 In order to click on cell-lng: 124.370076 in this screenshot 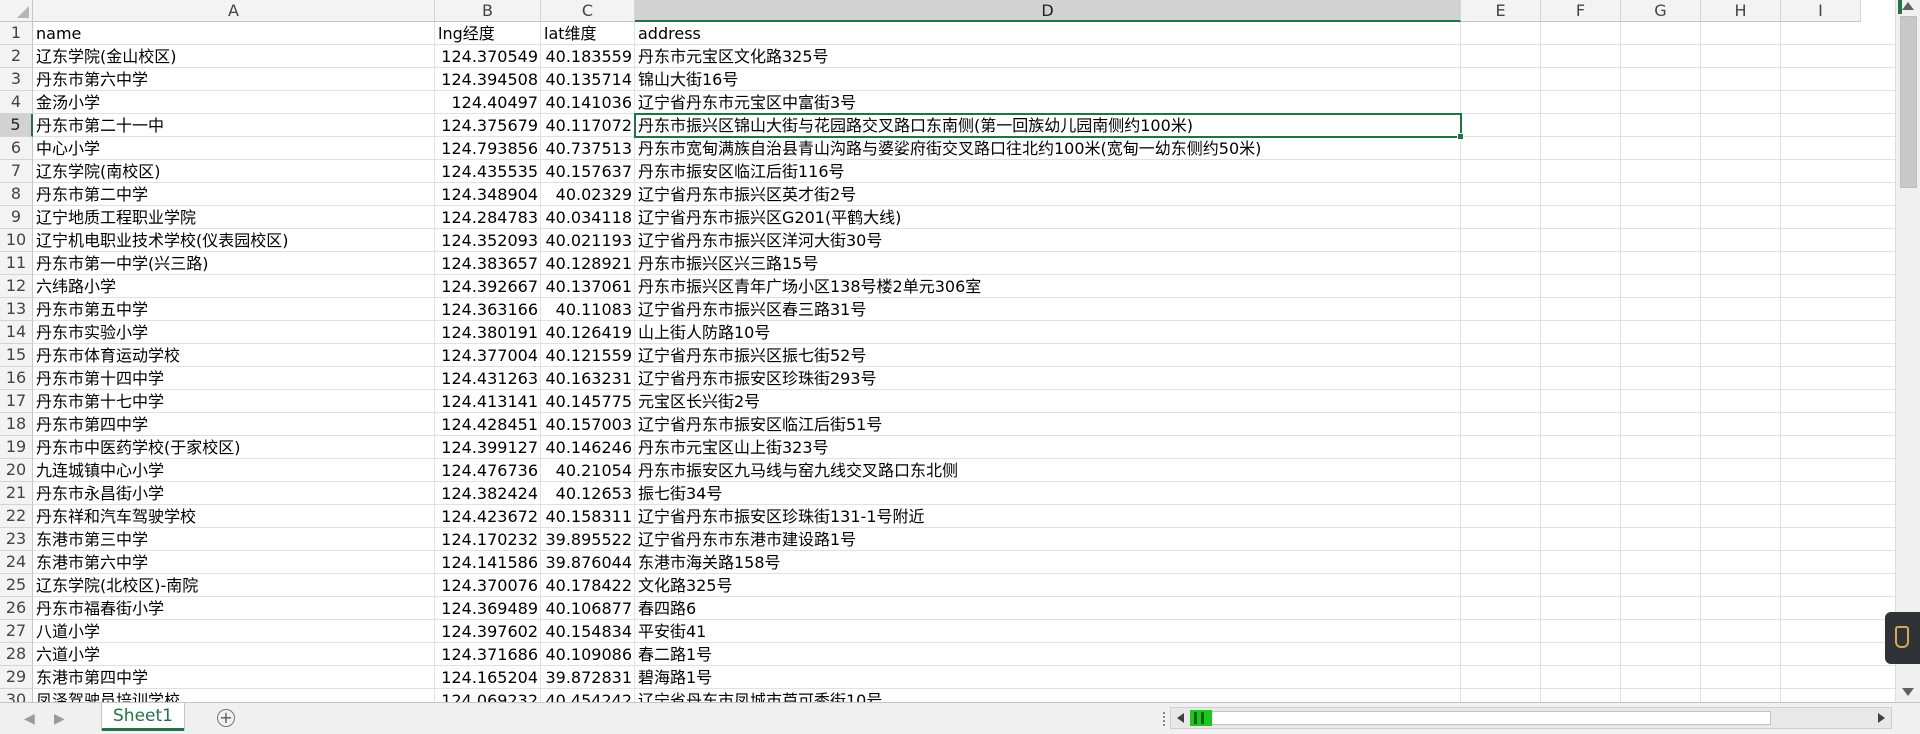, I will do `click(488, 585)`.